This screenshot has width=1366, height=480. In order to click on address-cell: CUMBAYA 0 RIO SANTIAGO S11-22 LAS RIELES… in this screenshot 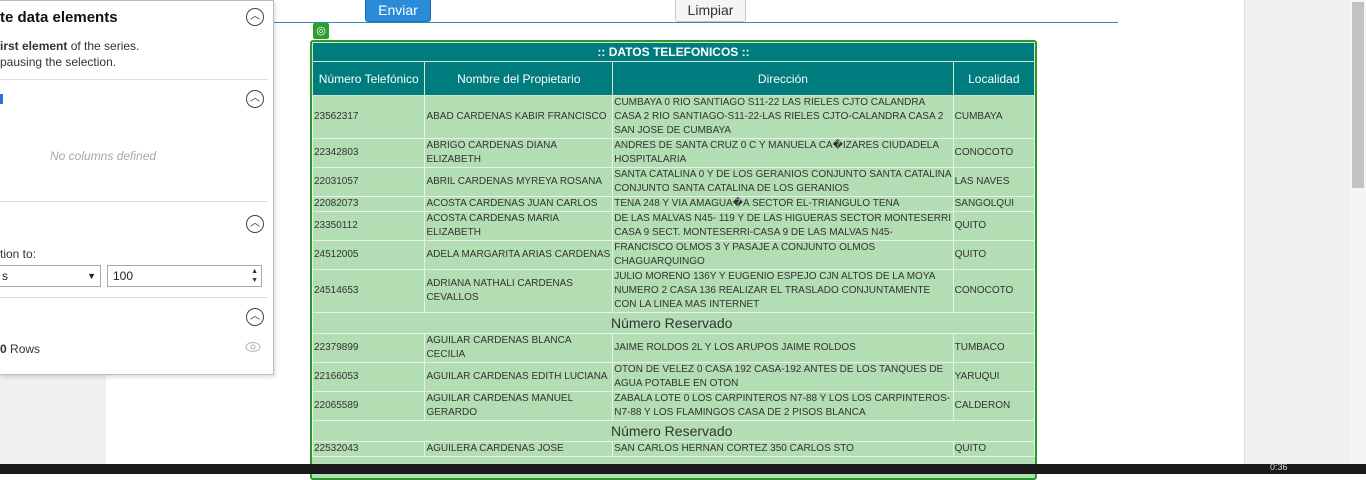, I will do `click(783, 117)`.